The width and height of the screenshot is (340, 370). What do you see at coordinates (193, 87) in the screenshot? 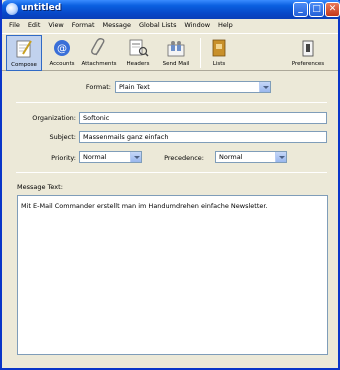
I see `format-select: Plain Text` at bounding box center [193, 87].